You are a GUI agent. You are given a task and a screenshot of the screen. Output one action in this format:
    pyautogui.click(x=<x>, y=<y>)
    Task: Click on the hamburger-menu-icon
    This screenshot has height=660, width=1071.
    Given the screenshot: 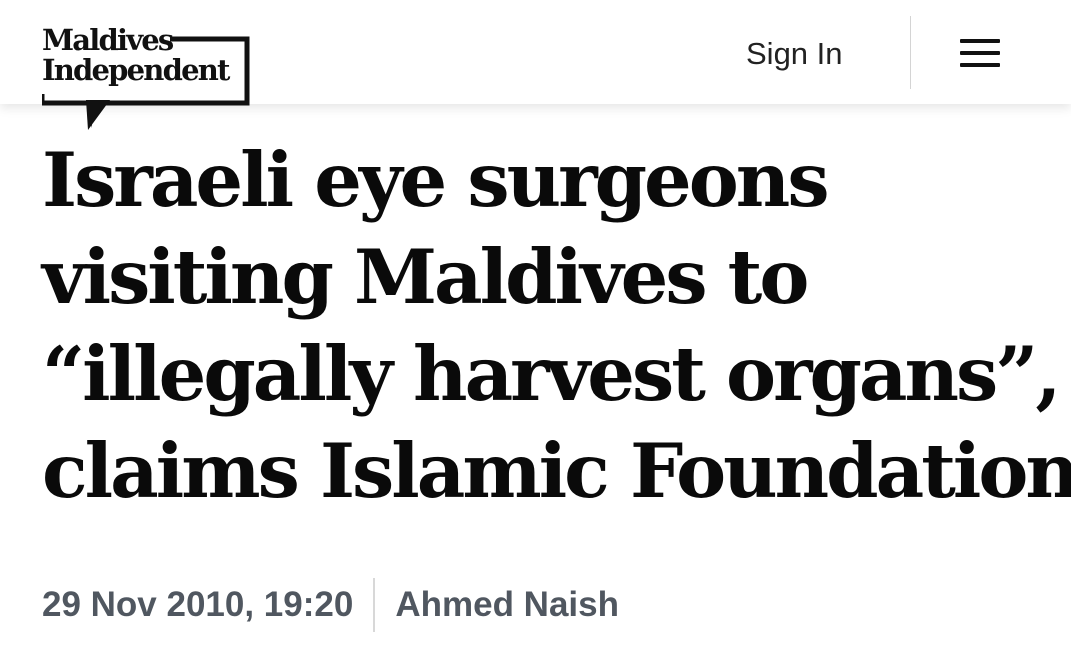 What is the action you would take?
    pyautogui.click(x=980, y=41)
    